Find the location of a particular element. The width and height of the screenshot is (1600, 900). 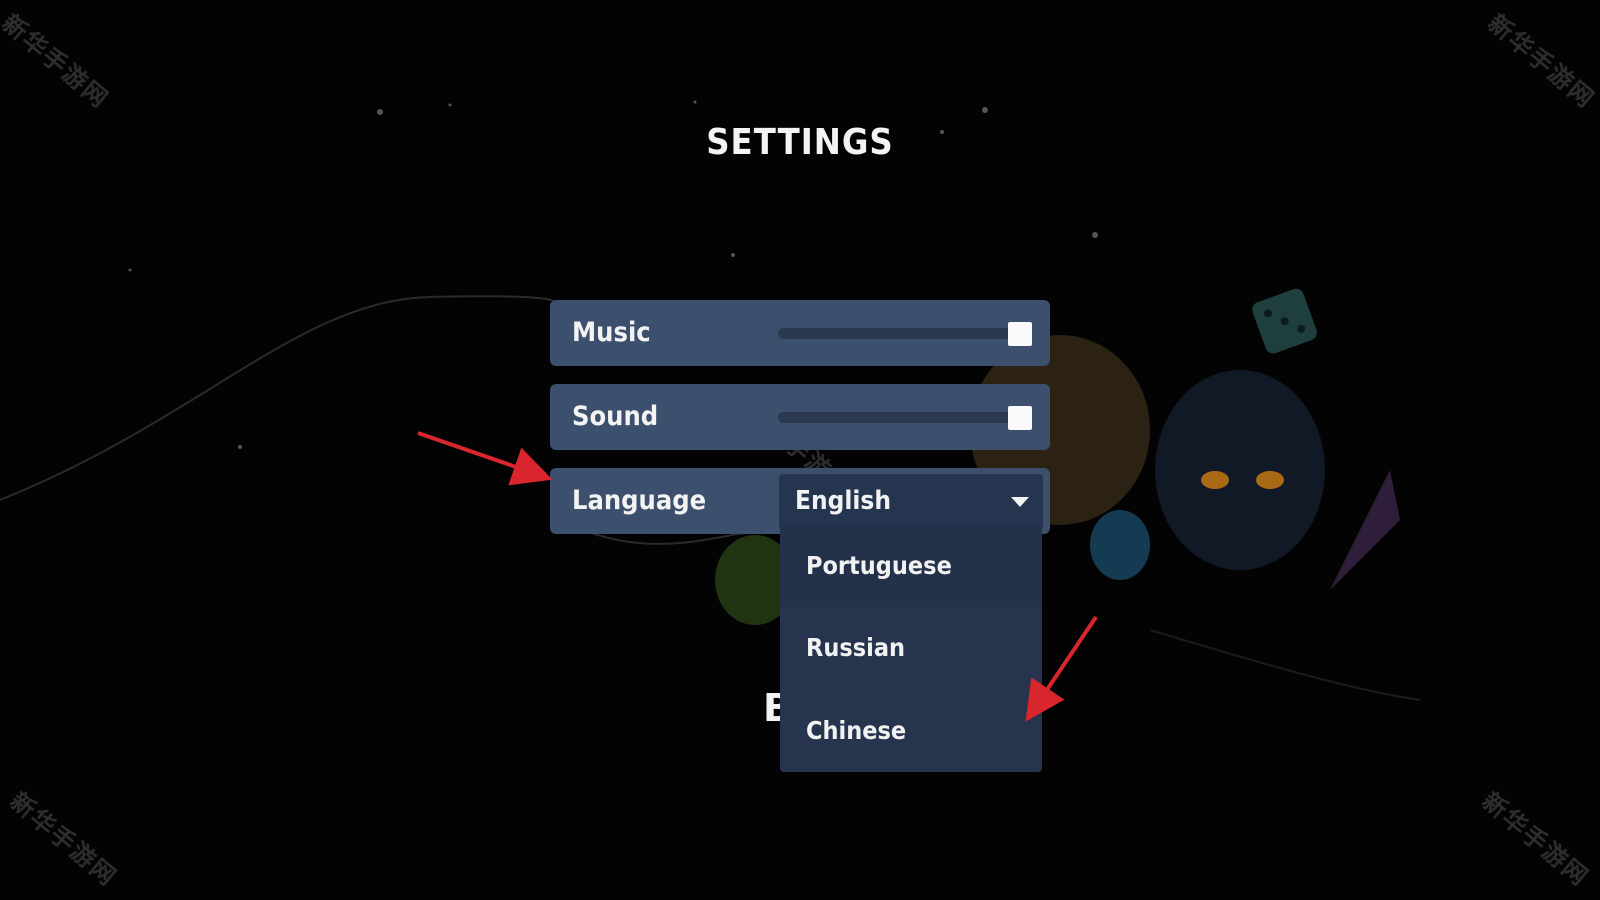

sound-label: Sound is located at coordinates (615, 416).